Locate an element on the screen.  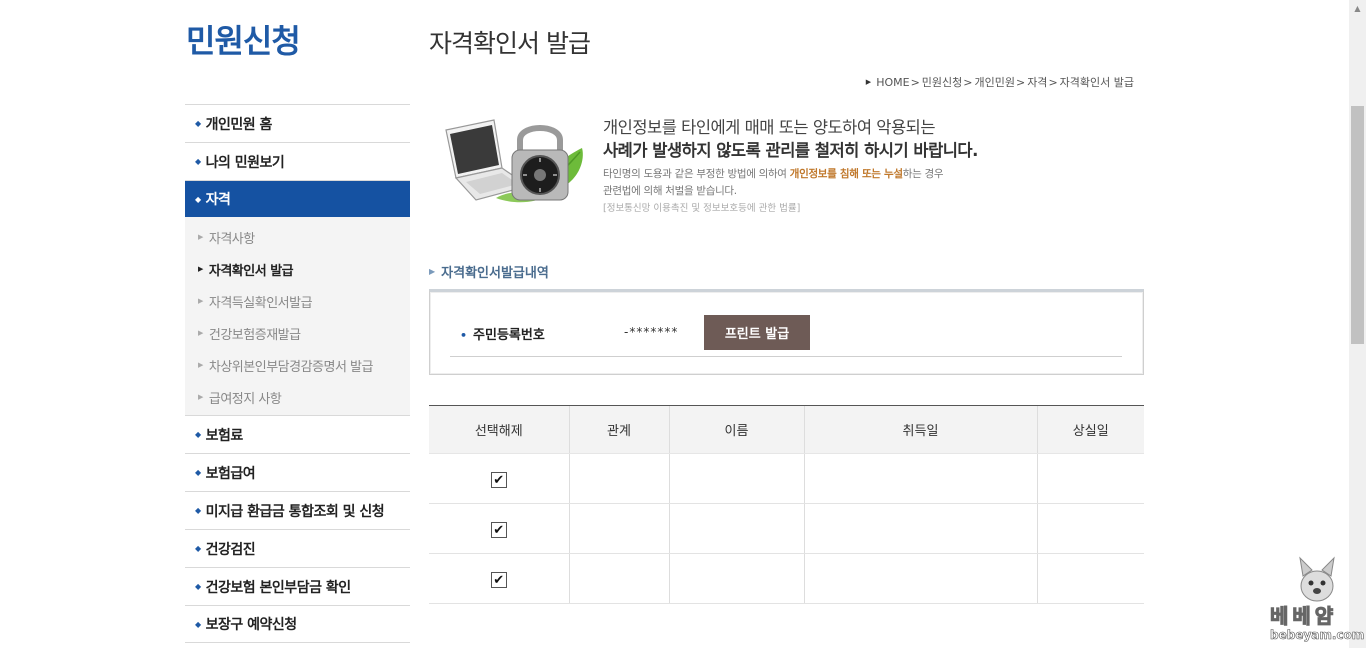
sidebar-item-personal-home: ◆ 개인민원 홈 is located at coordinates (297, 123).